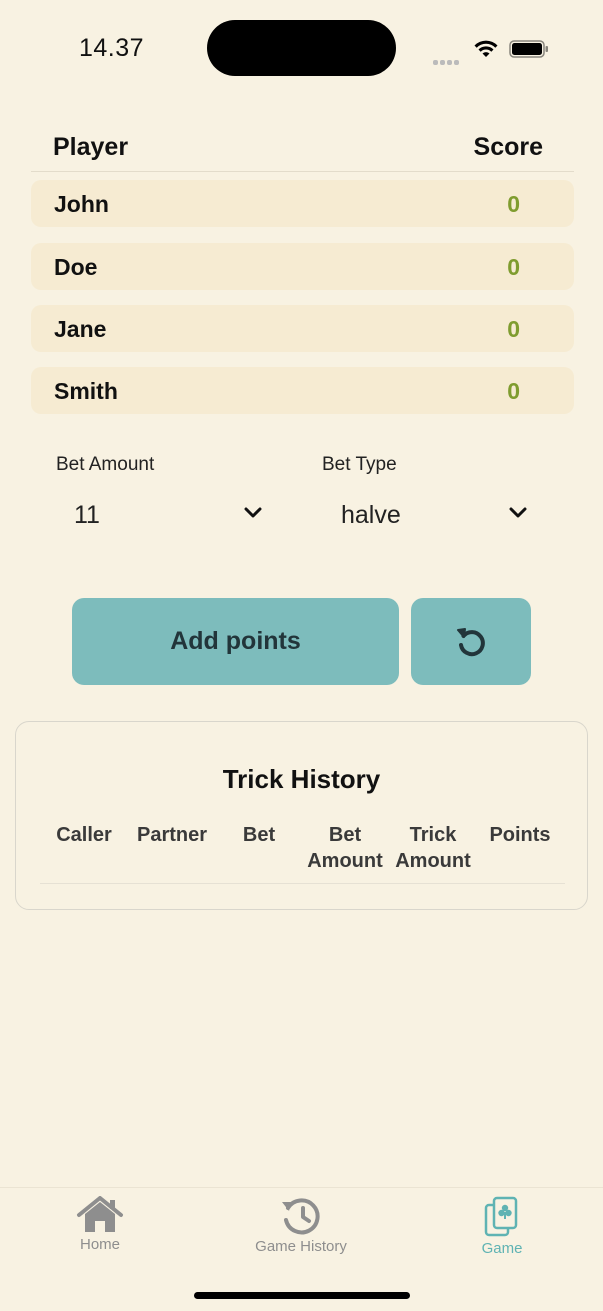  I want to click on player-row: John 0, so click(302, 203).